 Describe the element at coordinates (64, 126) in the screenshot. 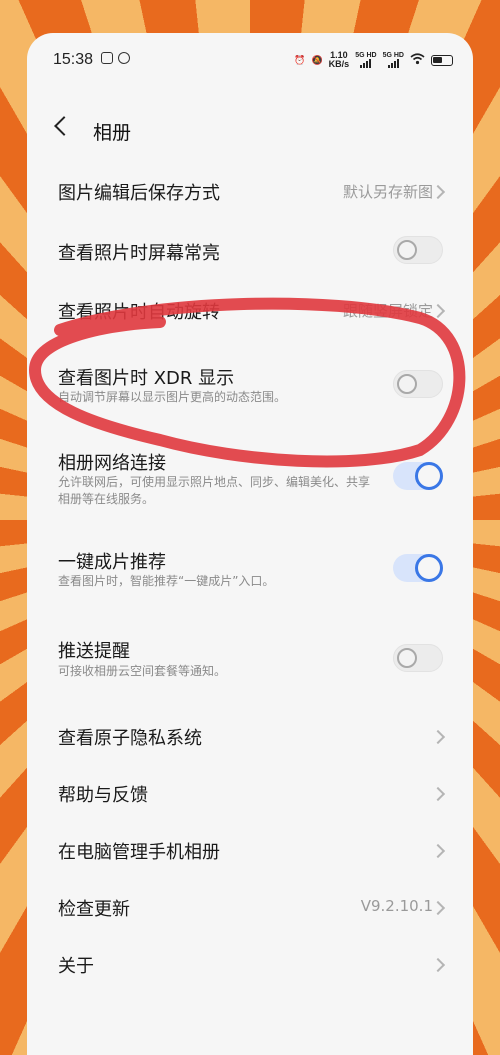

I see `back-arrow-icon` at that location.